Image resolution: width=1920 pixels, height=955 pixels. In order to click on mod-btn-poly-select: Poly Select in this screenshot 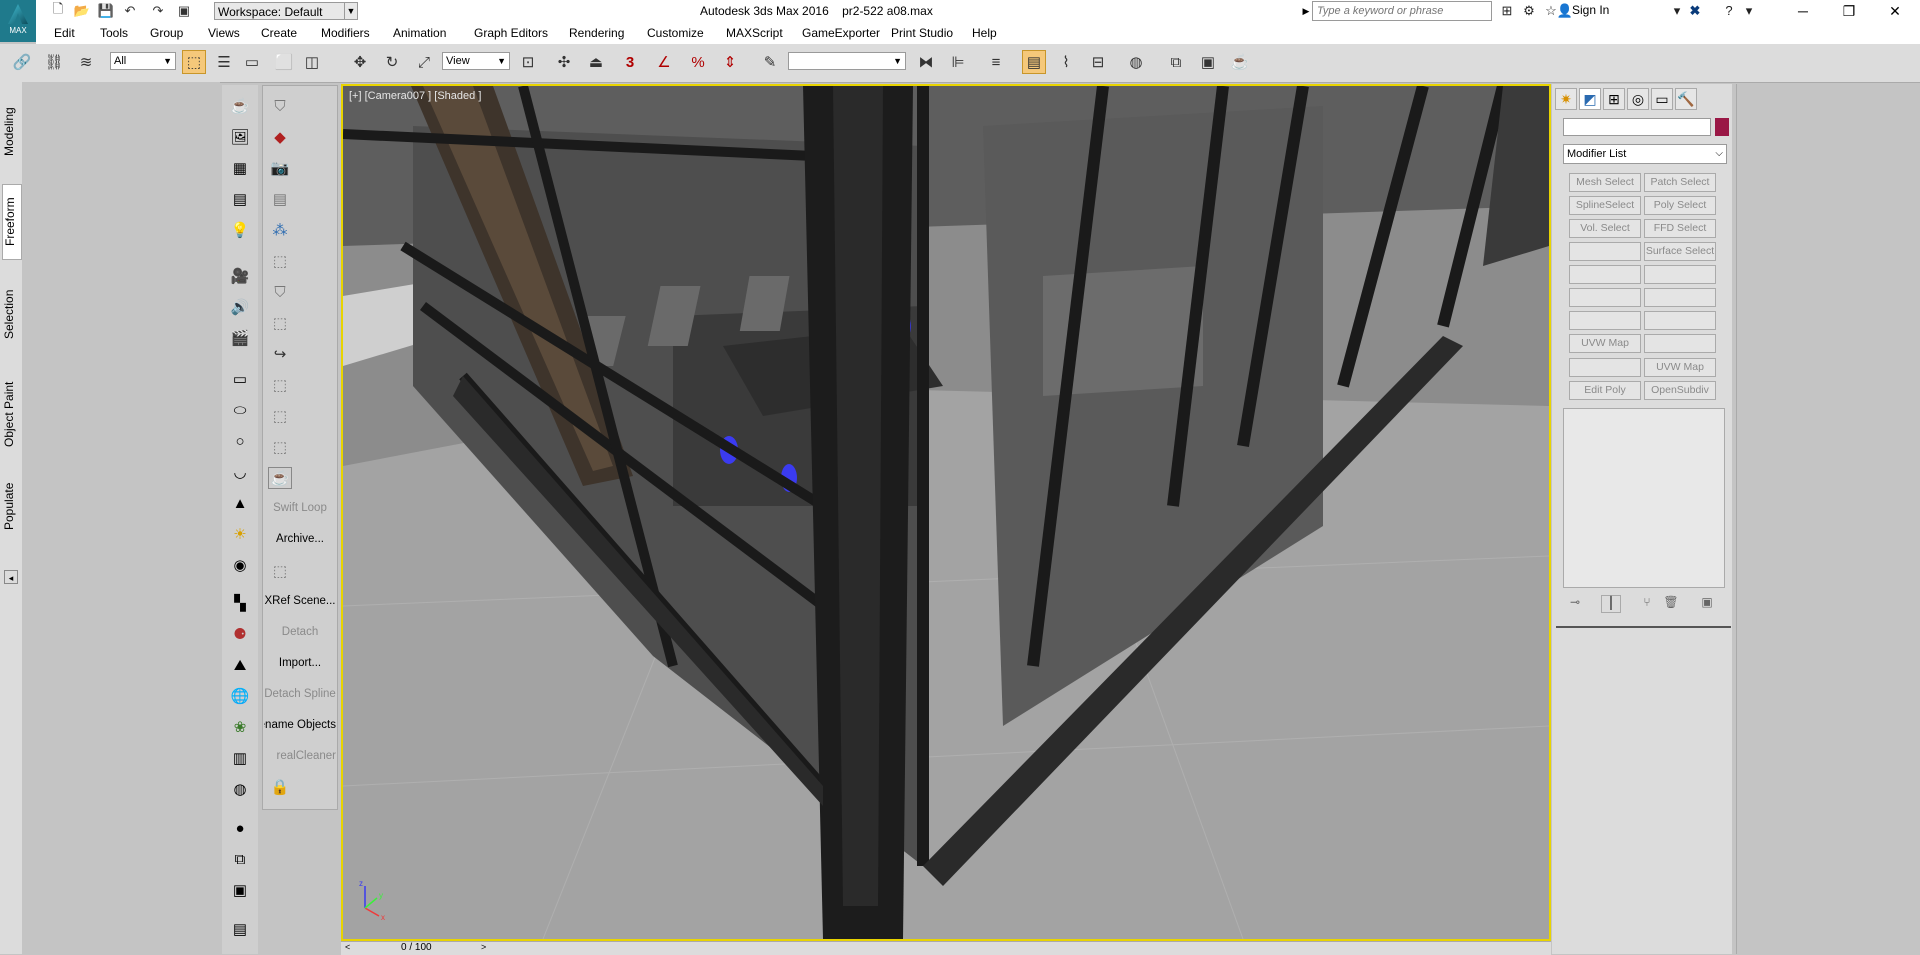, I will do `click(1680, 205)`.